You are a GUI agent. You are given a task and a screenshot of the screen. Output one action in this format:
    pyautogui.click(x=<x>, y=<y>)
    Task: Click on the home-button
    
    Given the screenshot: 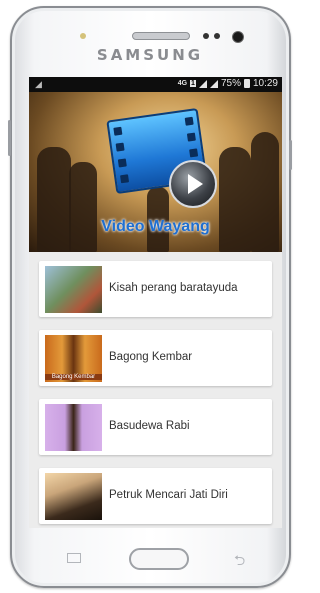 What is the action you would take?
    pyautogui.click(x=159, y=559)
    